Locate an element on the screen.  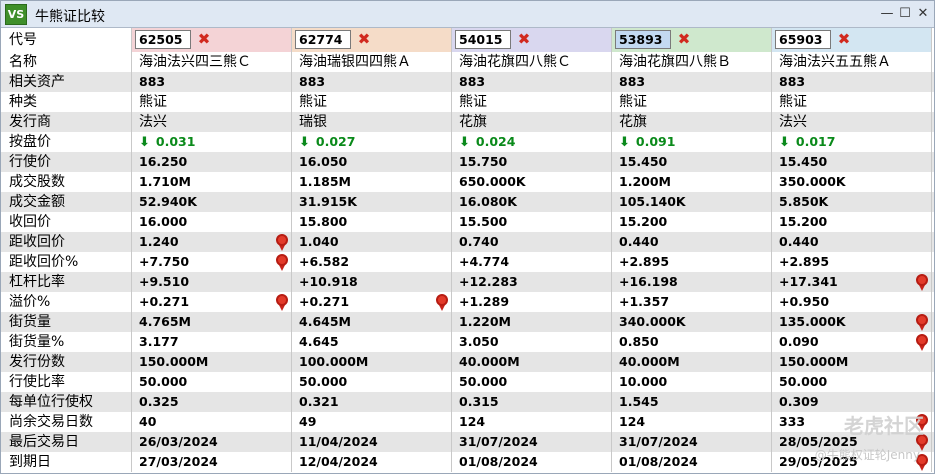
cell-value: 1.200M is located at coordinates (645, 181).